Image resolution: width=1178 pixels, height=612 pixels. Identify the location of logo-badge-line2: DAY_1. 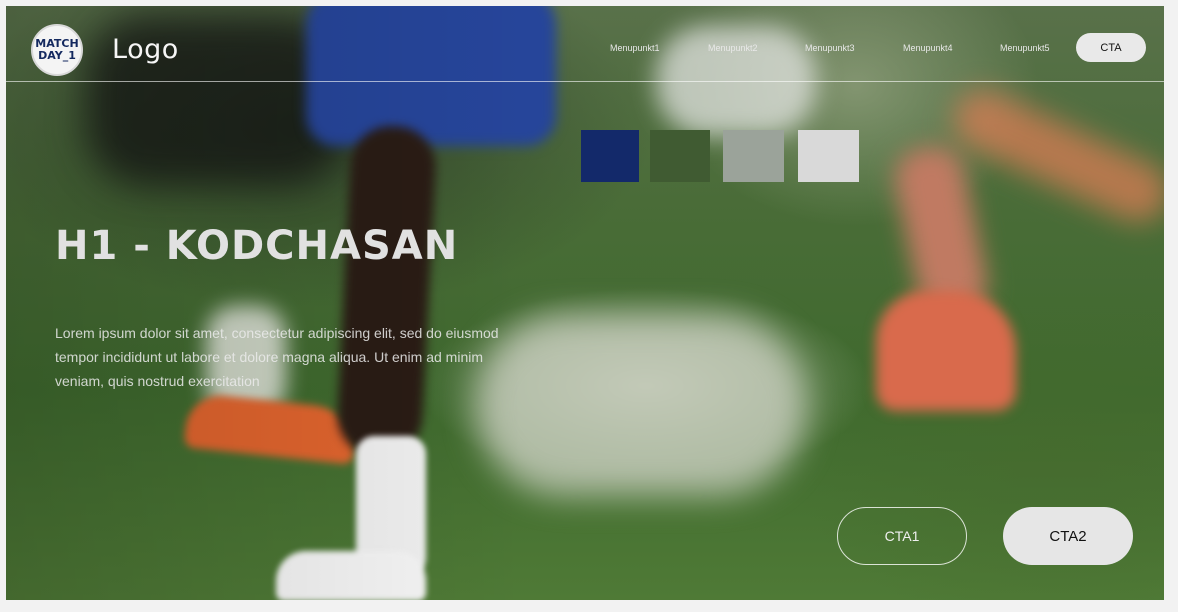
(57, 55).